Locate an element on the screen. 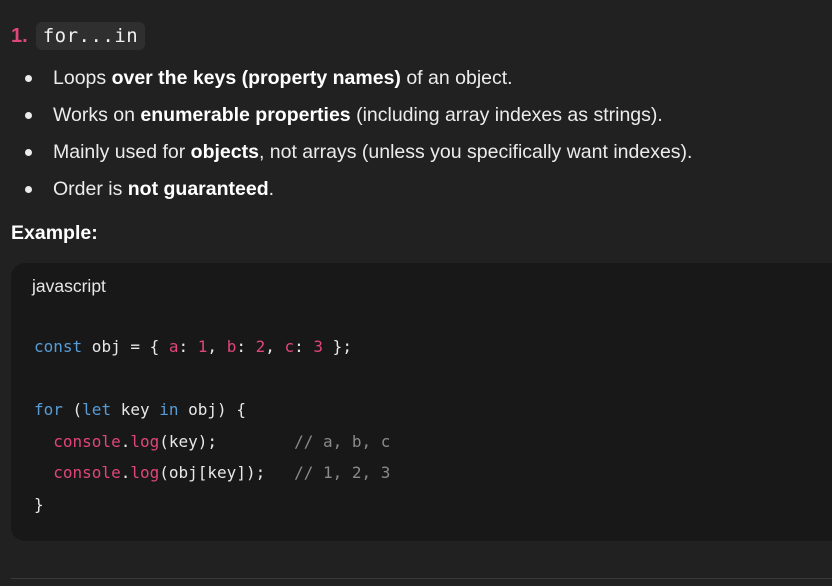 Image resolution: width=832 pixels, height=586 pixels. code-line: console.log(key); // a, b, c is located at coordinates (222, 441).